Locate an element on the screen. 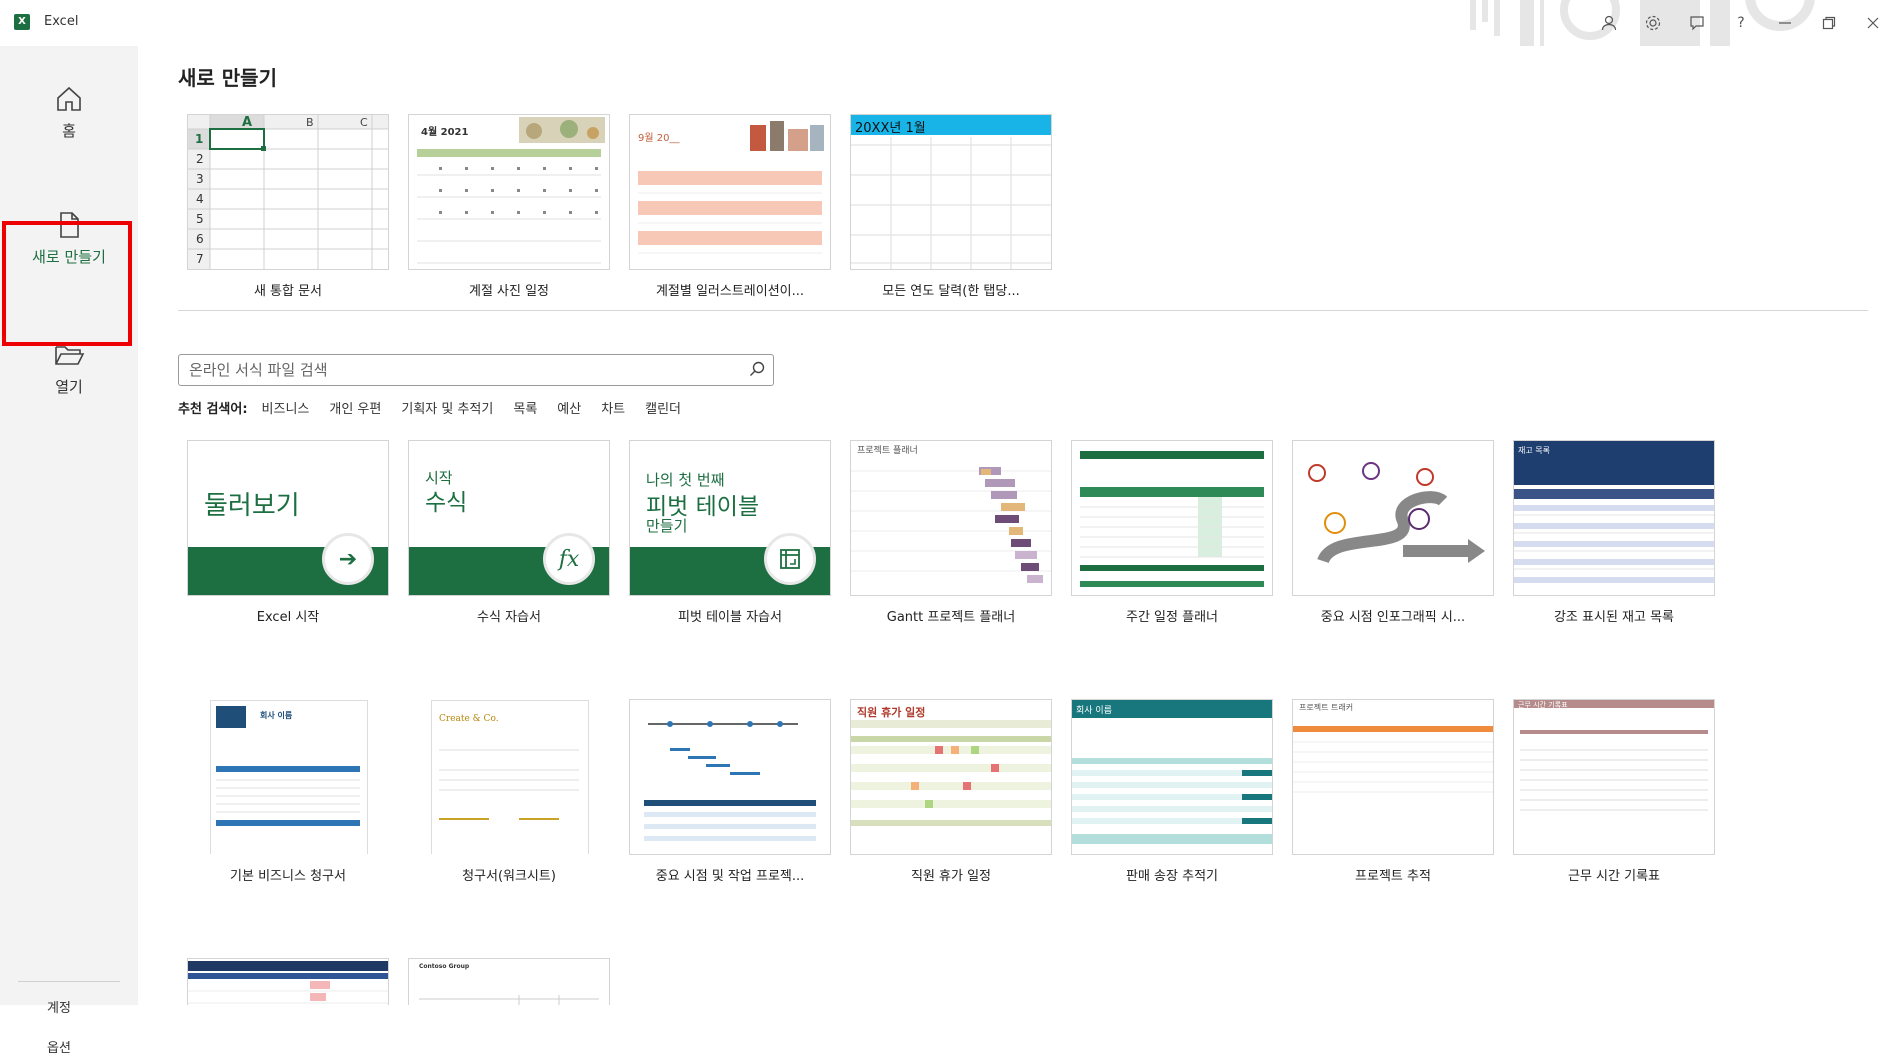 This screenshot has height=1056, width=1895. project-tracker-thumbnail is located at coordinates (1393, 759).